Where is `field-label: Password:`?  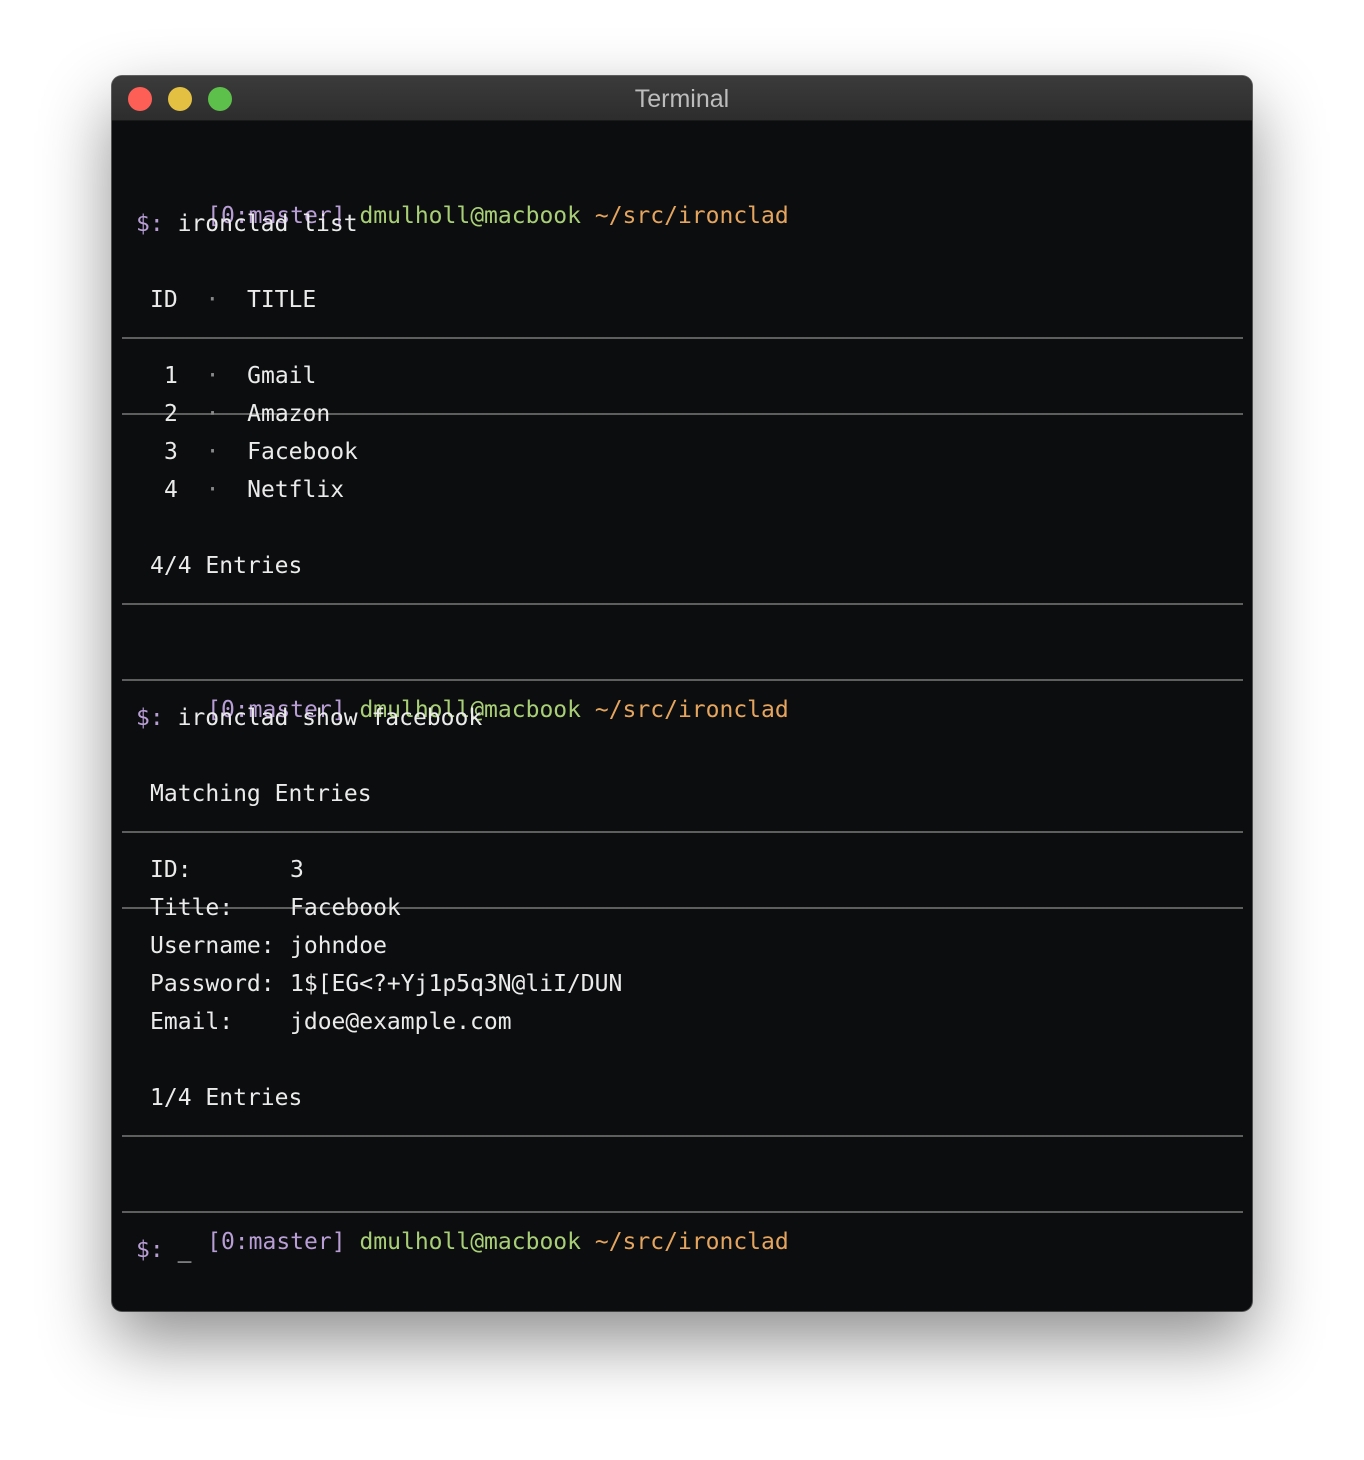
field-label: Password: is located at coordinates (212, 984).